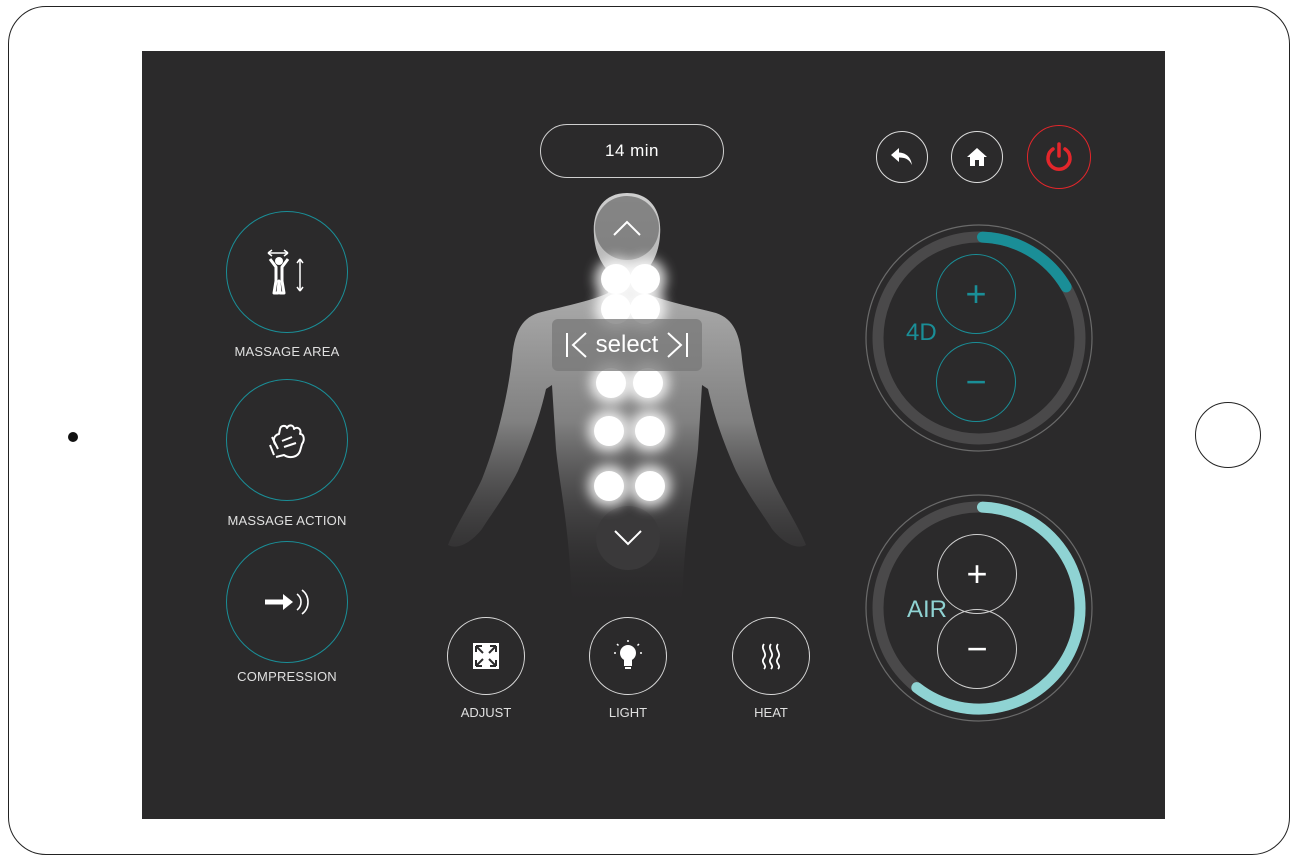 The height and width of the screenshot is (861, 1292). What do you see at coordinates (486, 712) in the screenshot?
I see `adjust-label: ADJUST` at bounding box center [486, 712].